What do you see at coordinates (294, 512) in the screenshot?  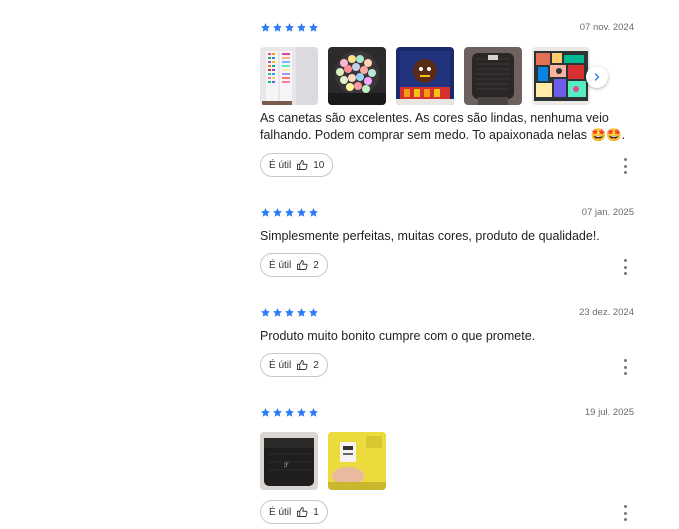 I see `useful-button: É útil 1` at bounding box center [294, 512].